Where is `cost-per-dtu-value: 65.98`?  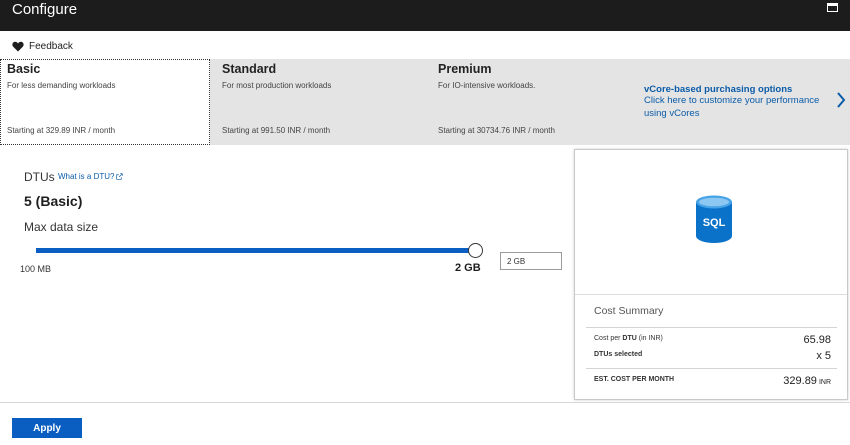 cost-per-dtu-value: 65.98 is located at coordinates (817, 340).